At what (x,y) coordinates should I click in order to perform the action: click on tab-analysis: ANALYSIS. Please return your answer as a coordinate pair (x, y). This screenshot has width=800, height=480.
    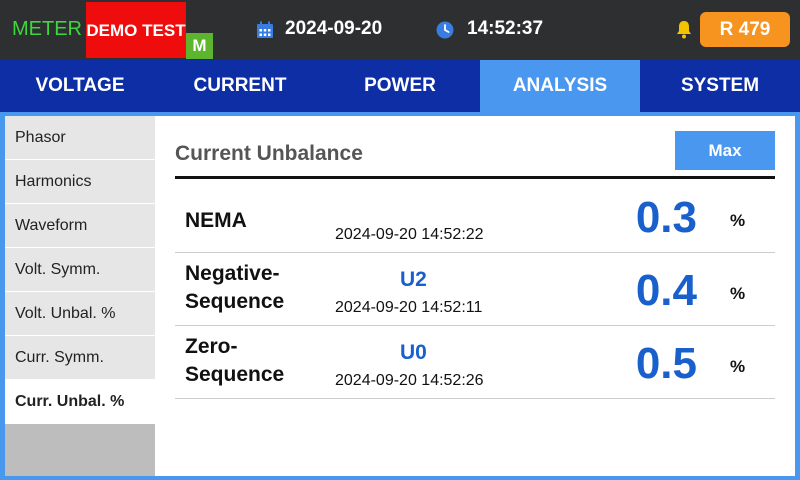
    Looking at the image, I should click on (560, 86).